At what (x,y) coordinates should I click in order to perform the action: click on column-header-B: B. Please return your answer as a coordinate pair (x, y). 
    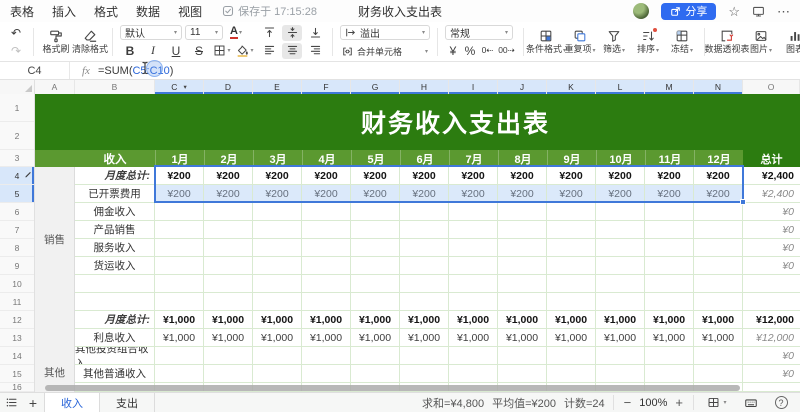
    Looking at the image, I should click on (115, 87).